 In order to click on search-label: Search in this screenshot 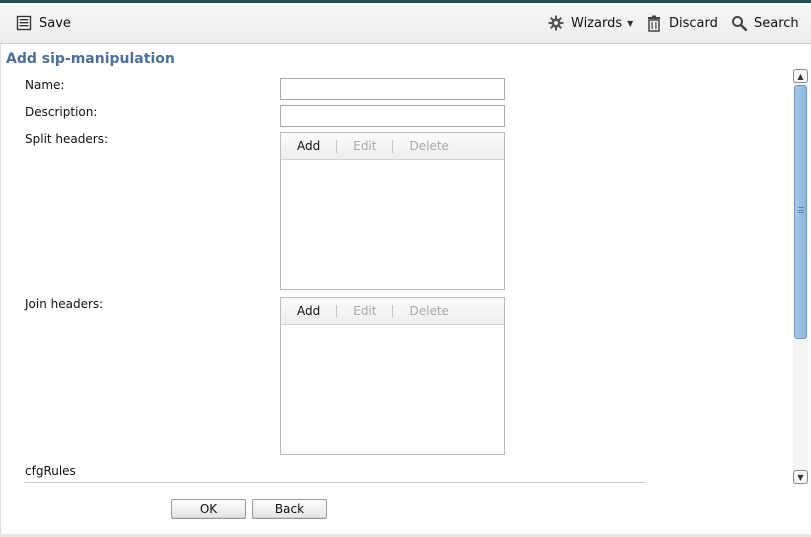, I will do `click(776, 23)`.